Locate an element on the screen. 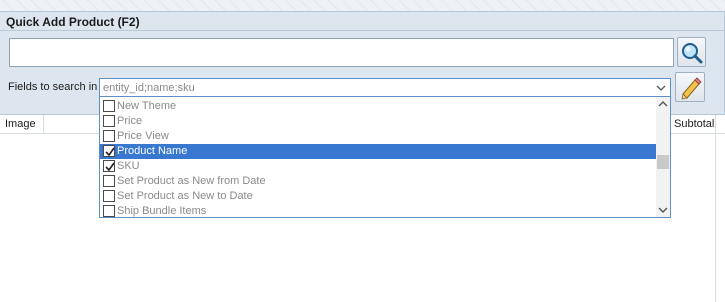 The height and width of the screenshot is (302, 725). dropdown-option: Ship Bundle Items is located at coordinates (378, 210).